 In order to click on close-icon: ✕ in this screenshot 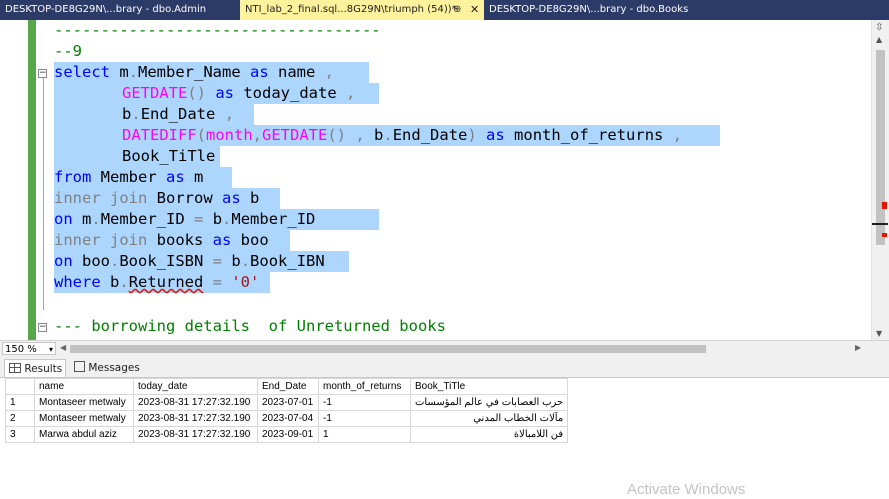, I will do `click(474, 10)`.